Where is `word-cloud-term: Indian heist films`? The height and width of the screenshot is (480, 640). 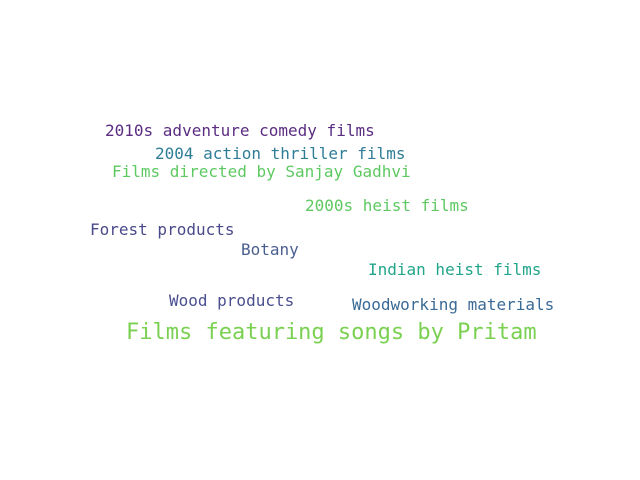
word-cloud-term: Indian heist films is located at coordinates (455, 269).